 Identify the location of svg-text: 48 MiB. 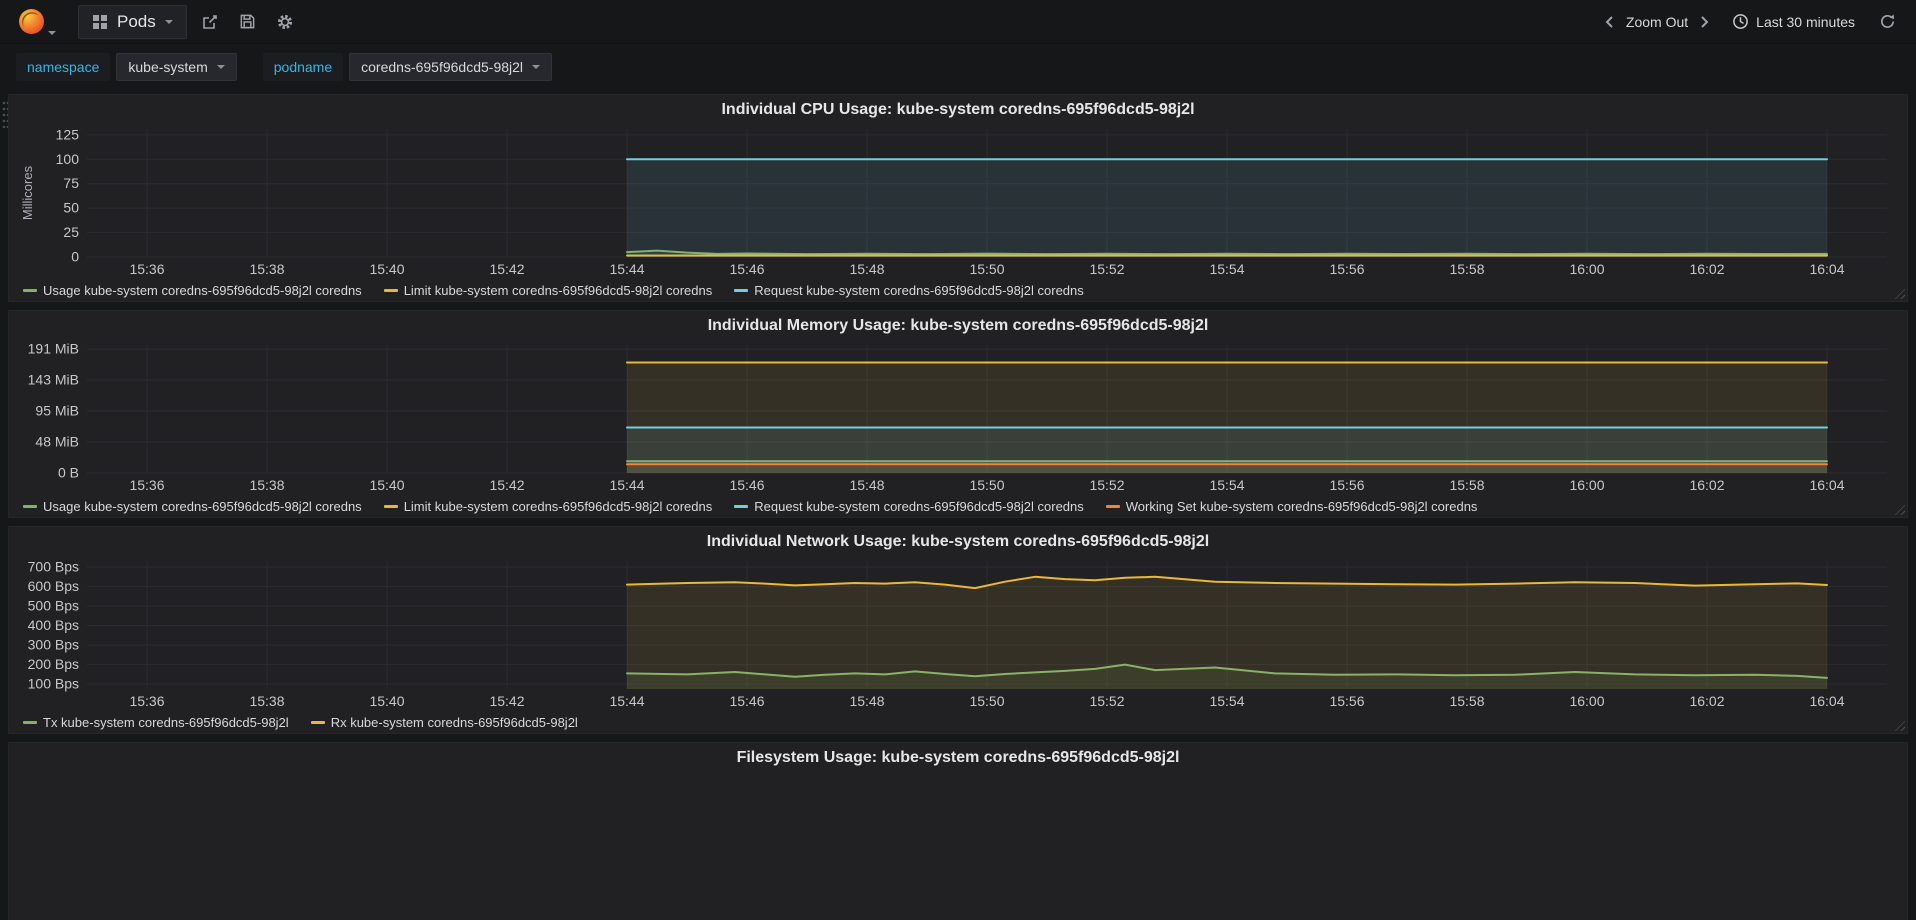
(57, 442).